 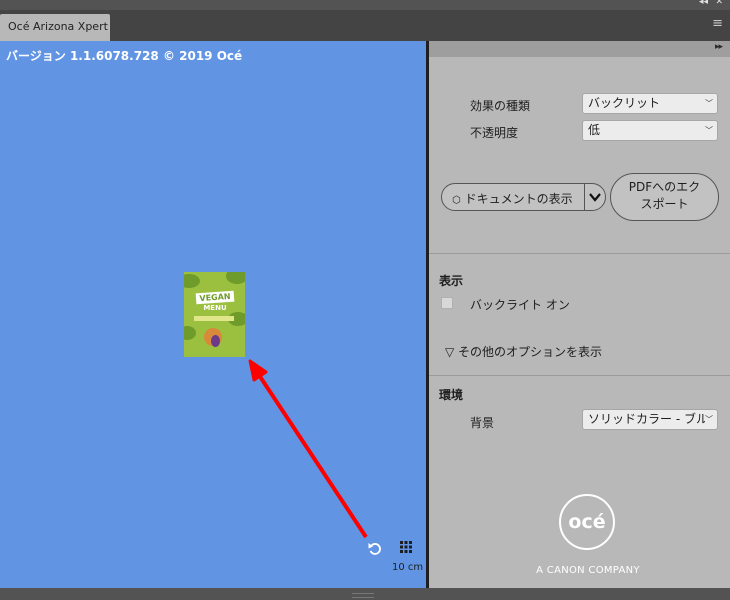 I want to click on document-view-button: ⬡ ドキュメントの表示, so click(x=523, y=197).